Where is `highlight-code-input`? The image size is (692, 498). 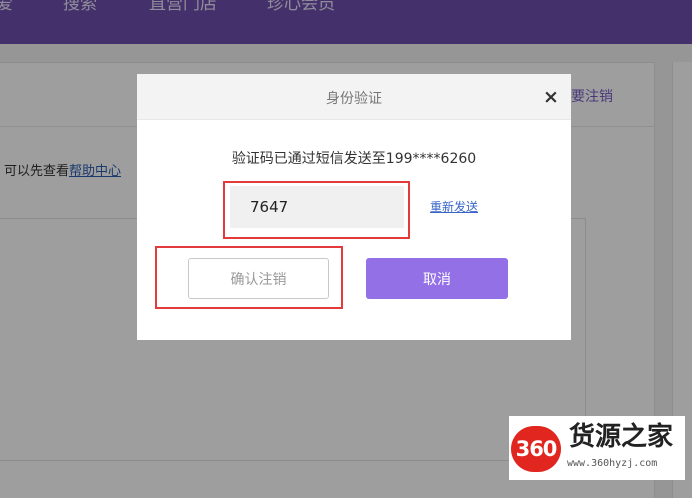
highlight-code-input is located at coordinates (316, 210).